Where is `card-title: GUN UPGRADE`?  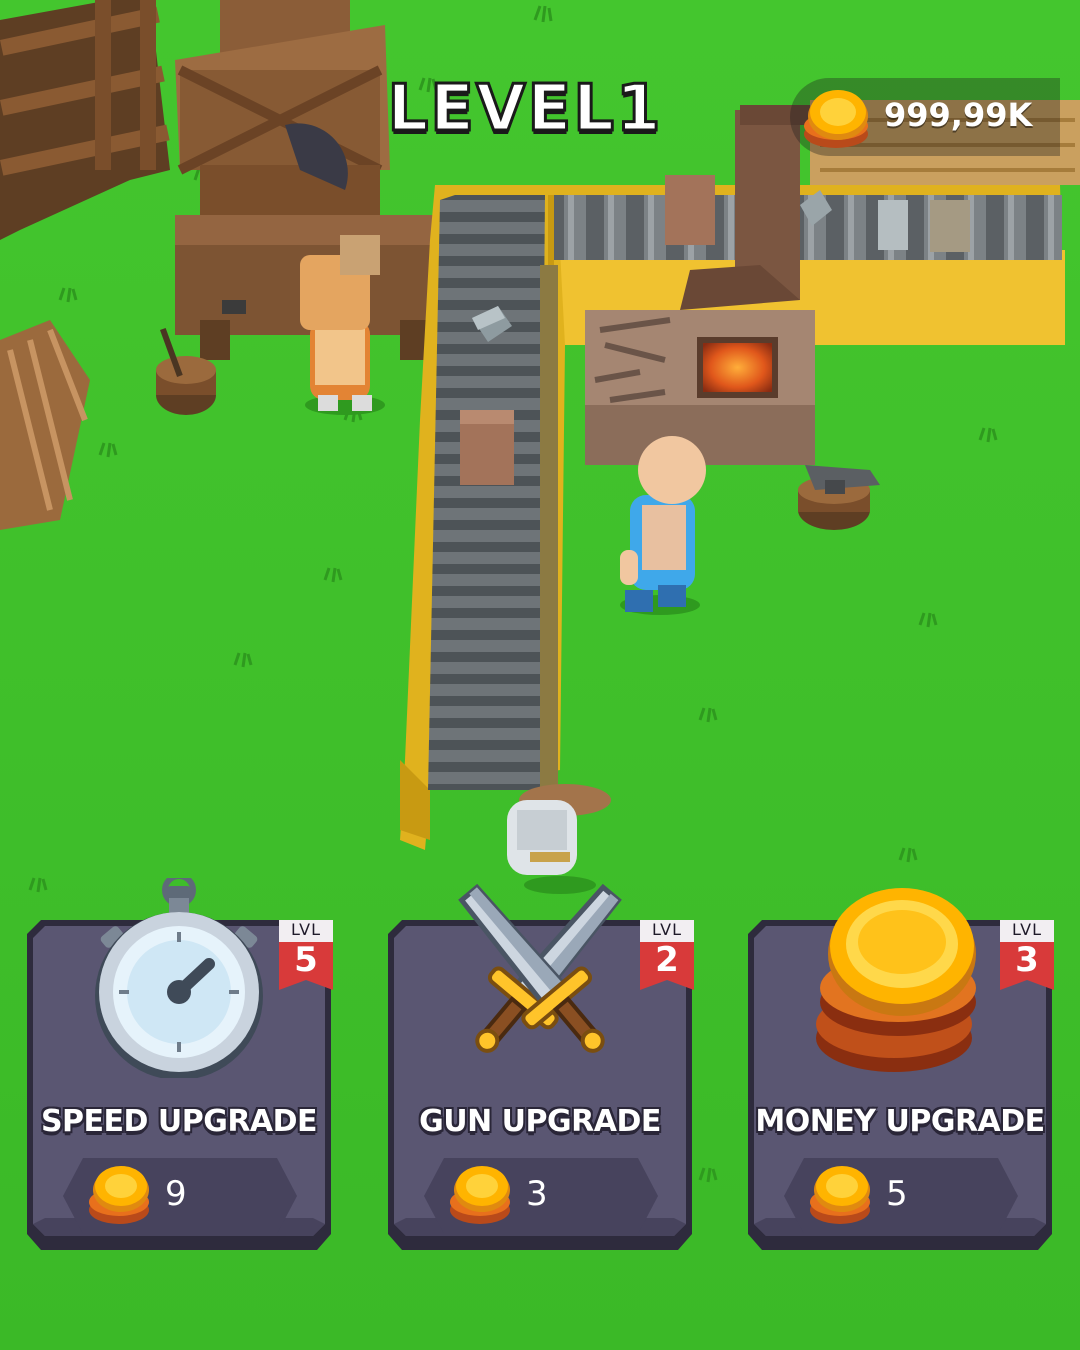 card-title: GUN UPGRADE is located at coordinates (540, 1121).